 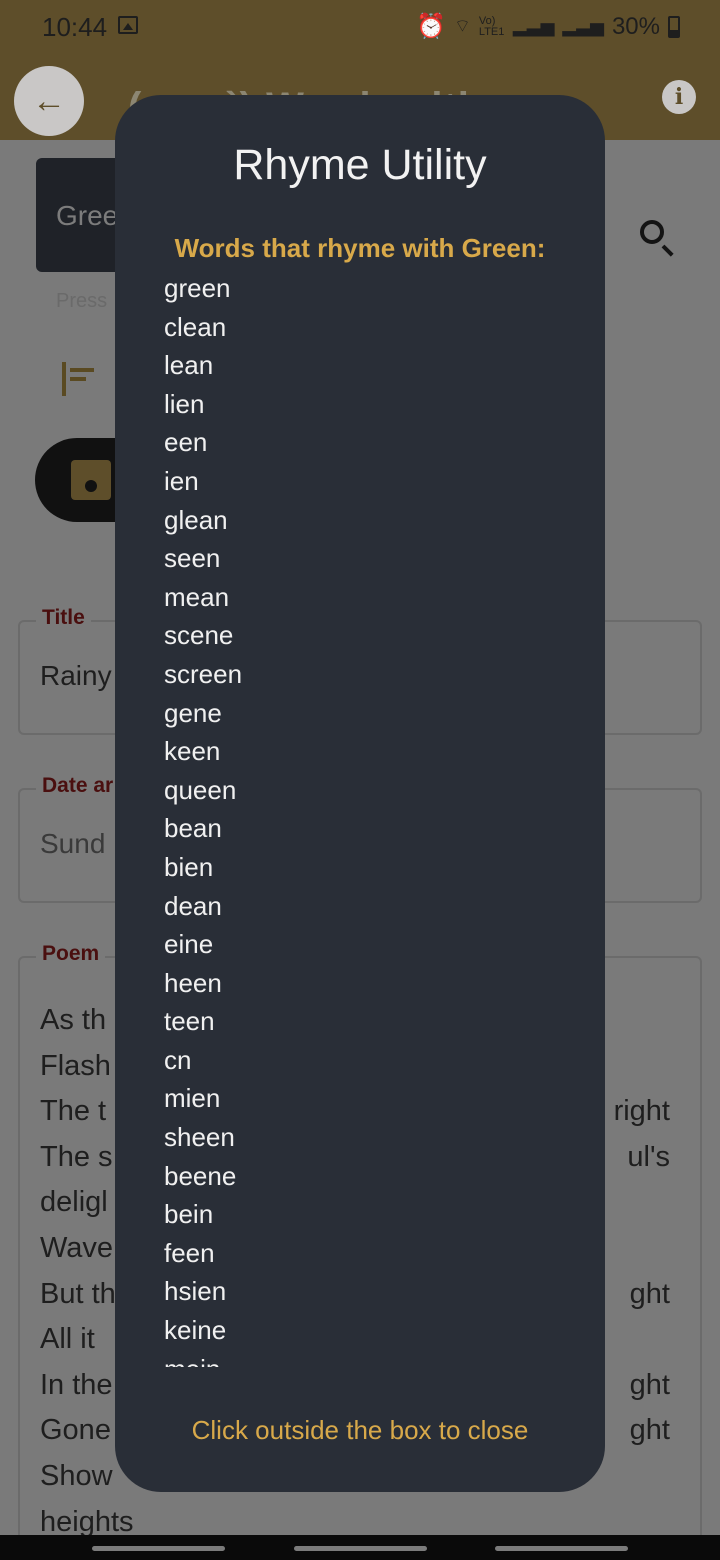 I want to click on rhyme-item: seen, so click(x=192, y=558).